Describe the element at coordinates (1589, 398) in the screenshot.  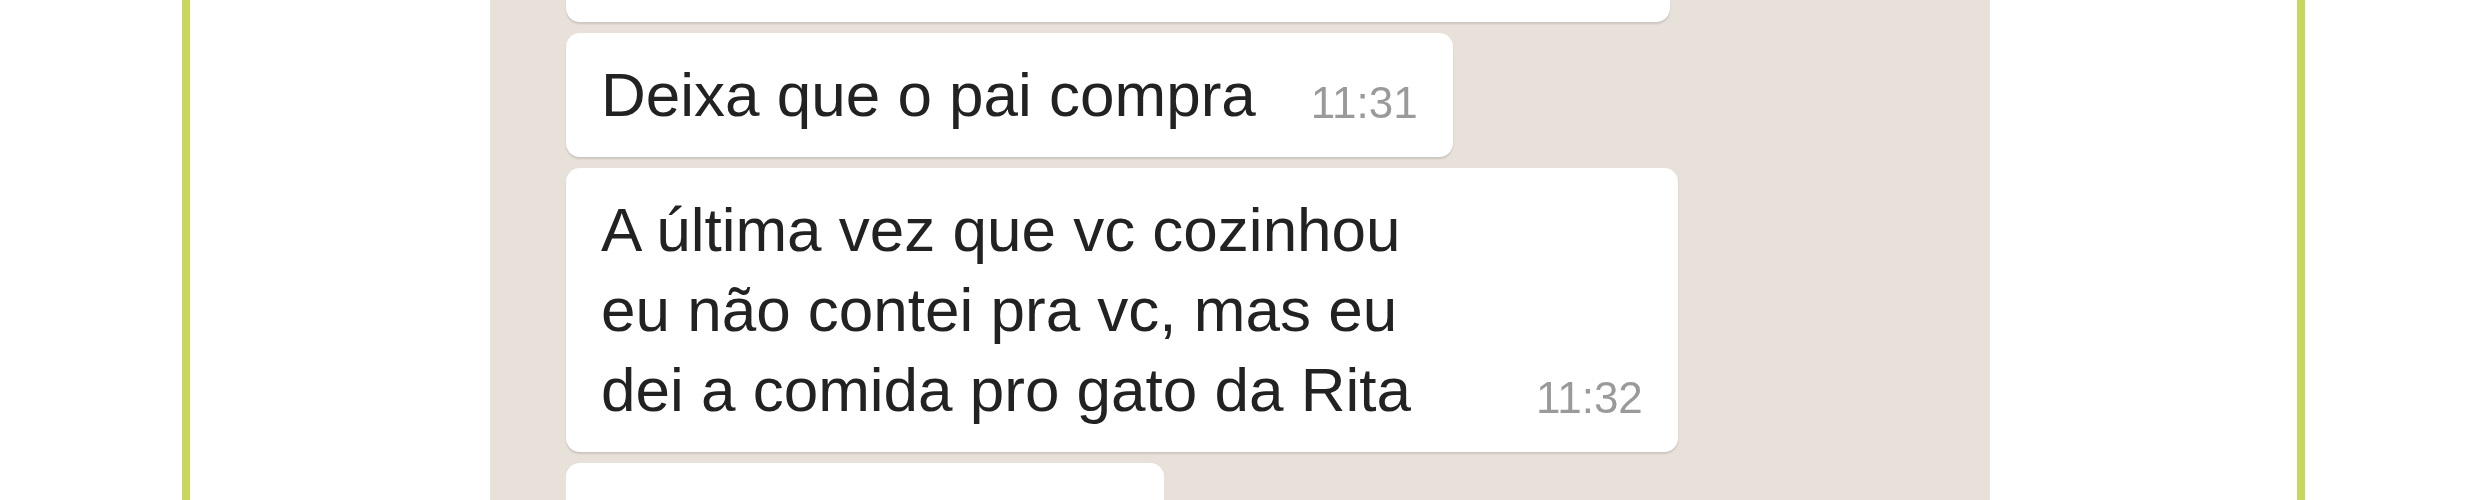
I see `message-time: 11:32` at that location.